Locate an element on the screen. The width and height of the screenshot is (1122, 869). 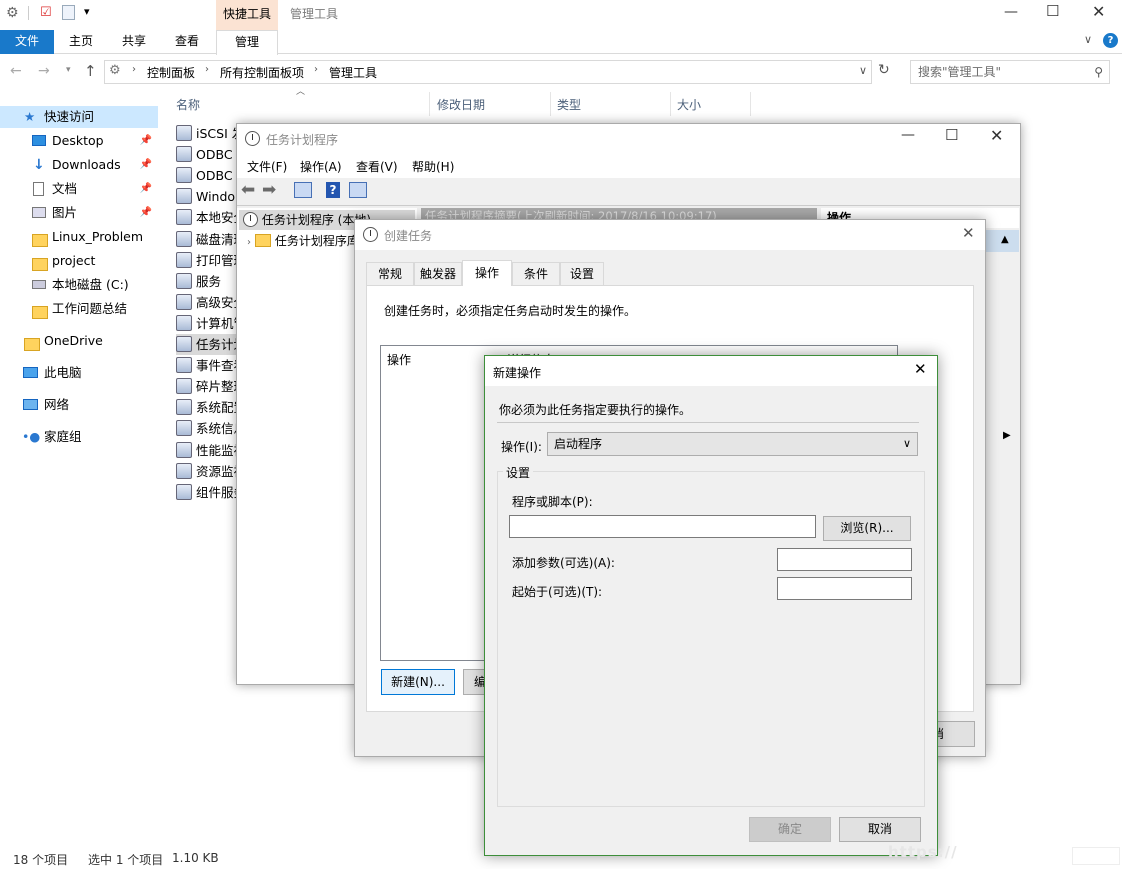
address-bar: ⚙ › 控制面板 › 所有控制面板项 › 管理工具 ∨ is located at coordinates (488, 72).